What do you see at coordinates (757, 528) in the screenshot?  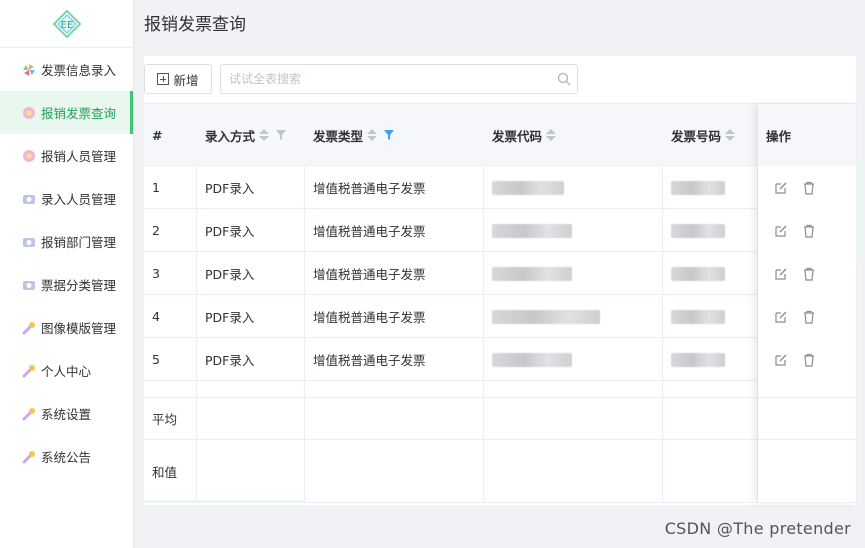 I see `watermark: CSDN @The pretender` at bounding box center [757, 528].